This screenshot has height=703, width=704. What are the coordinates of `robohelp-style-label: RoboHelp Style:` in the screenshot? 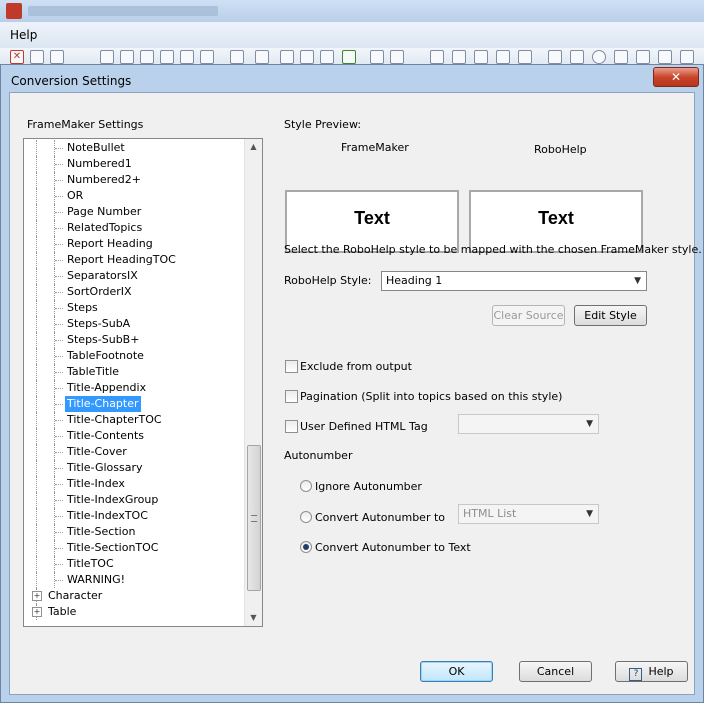 It's located at (328, 280).